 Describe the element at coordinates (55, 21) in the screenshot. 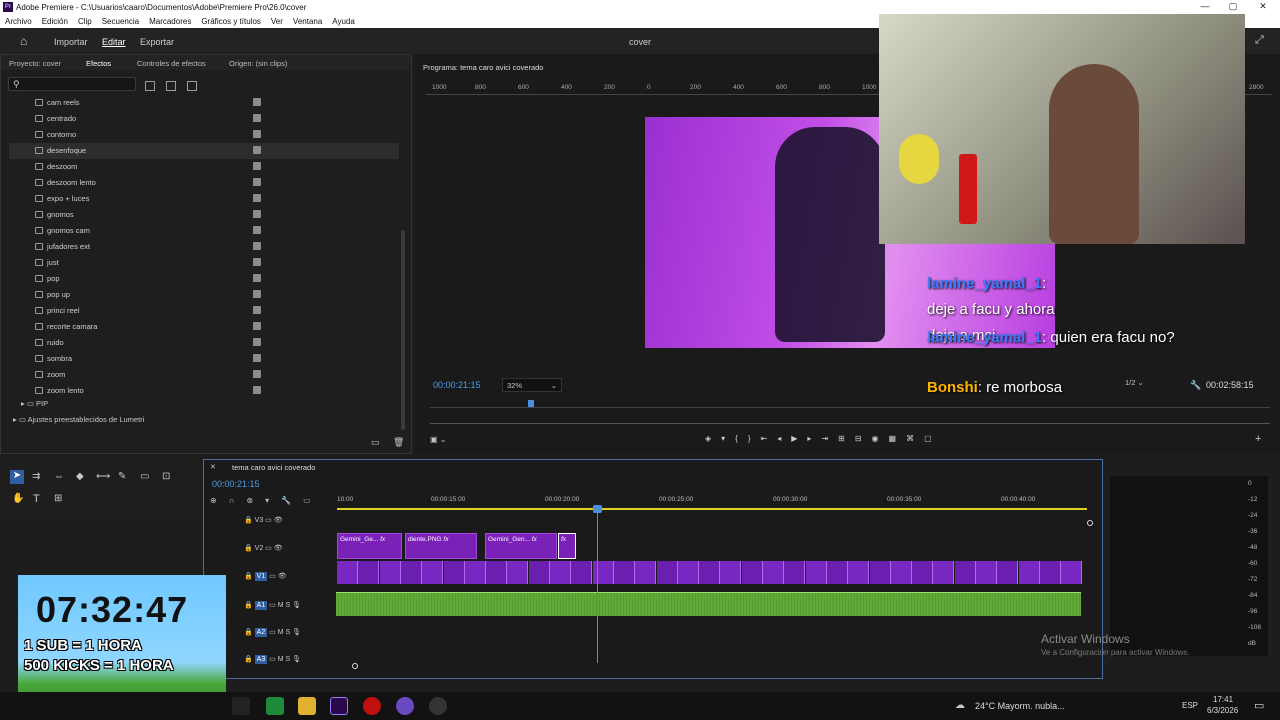

I see `menu-edicion: Edición` at that location.